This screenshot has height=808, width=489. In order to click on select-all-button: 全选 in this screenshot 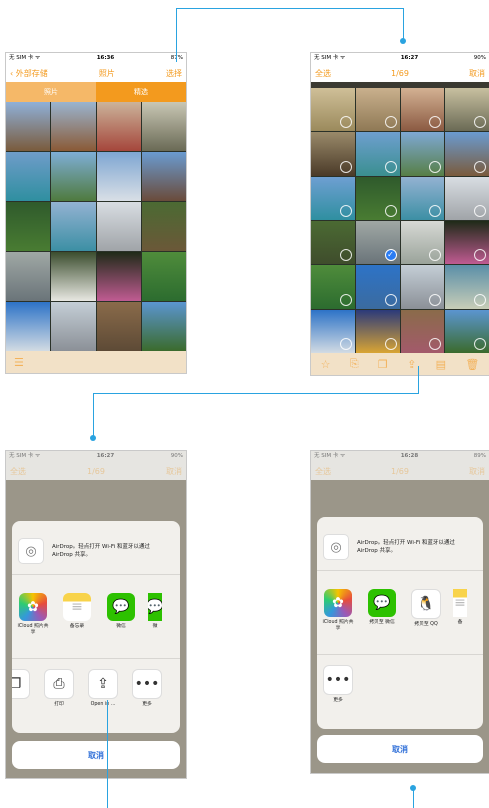, I will do `click(323, 73)`.